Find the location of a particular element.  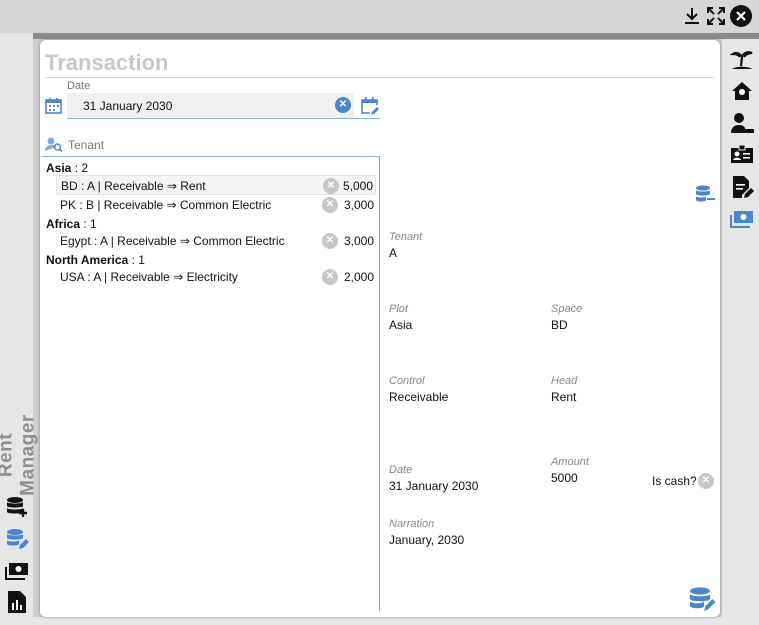

edit-database-icon is located at coordinates (17, 539).